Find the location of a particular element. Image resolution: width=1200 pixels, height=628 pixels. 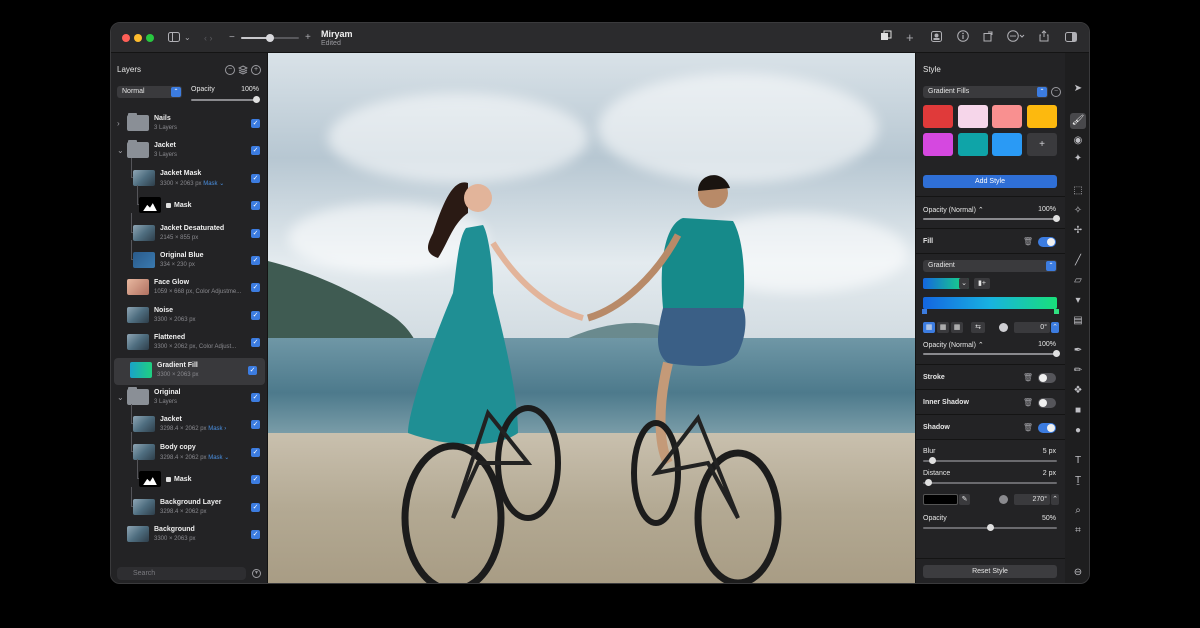

shadow-opacity-knob is located at coordinates (990, 527).